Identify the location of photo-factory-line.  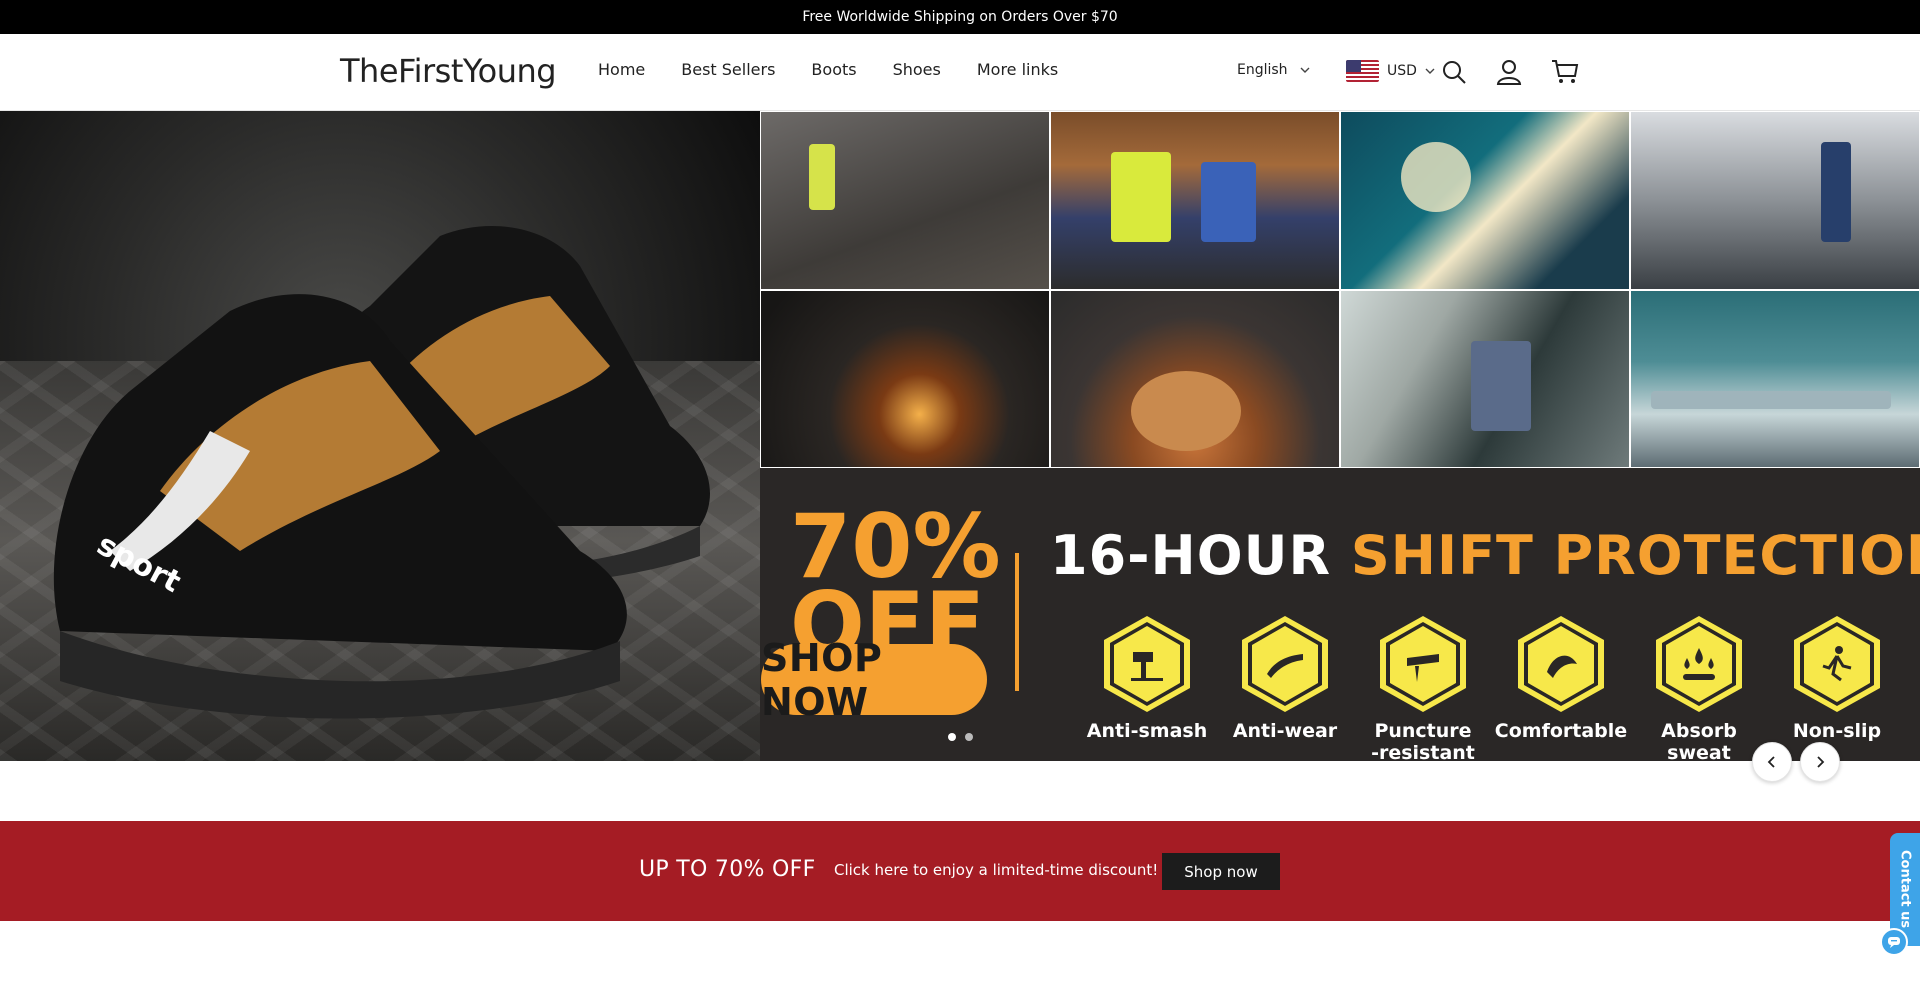
(1775, 378).